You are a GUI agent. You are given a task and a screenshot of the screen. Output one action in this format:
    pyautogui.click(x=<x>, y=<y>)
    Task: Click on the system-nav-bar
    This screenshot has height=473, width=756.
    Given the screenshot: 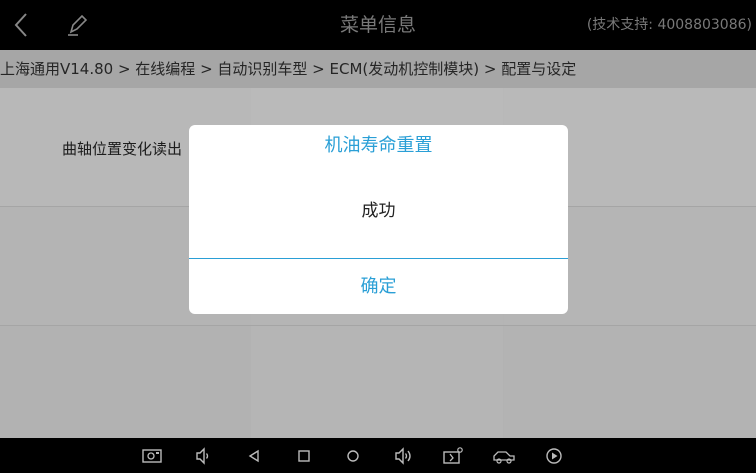 What is the action you would take?
    pyautogui.click(x=378, y=455)
    